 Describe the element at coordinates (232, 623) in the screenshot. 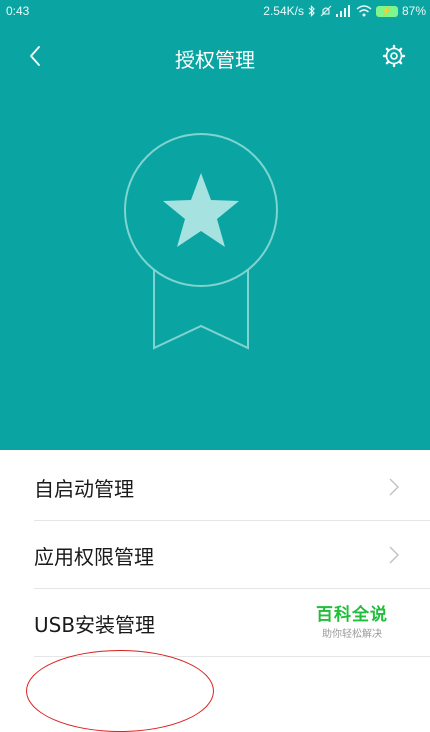

I see `list-item-usb-install: USB安装管理 百科全说 助你轻松解决` at that location.